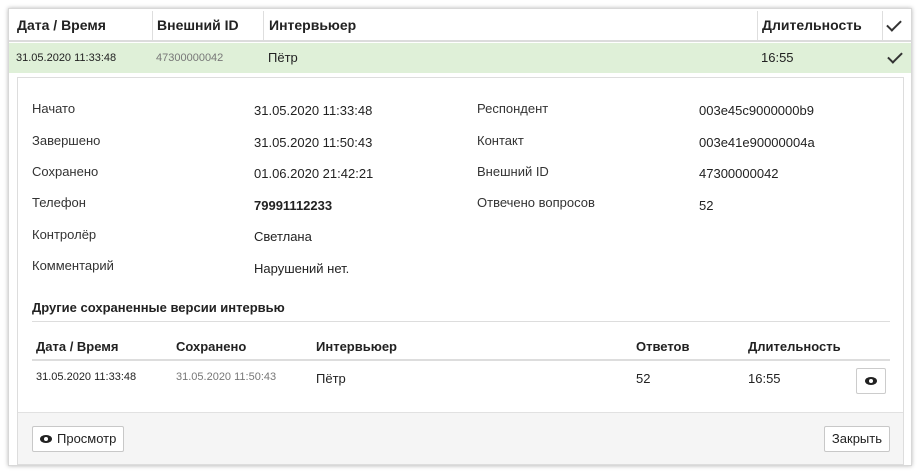 Image resolution: width=923 pixels, height=474 pixels. Describe the element at coordinates (331, 378) in the screenshot. I see `version-interviewer: Пётр` at that location.